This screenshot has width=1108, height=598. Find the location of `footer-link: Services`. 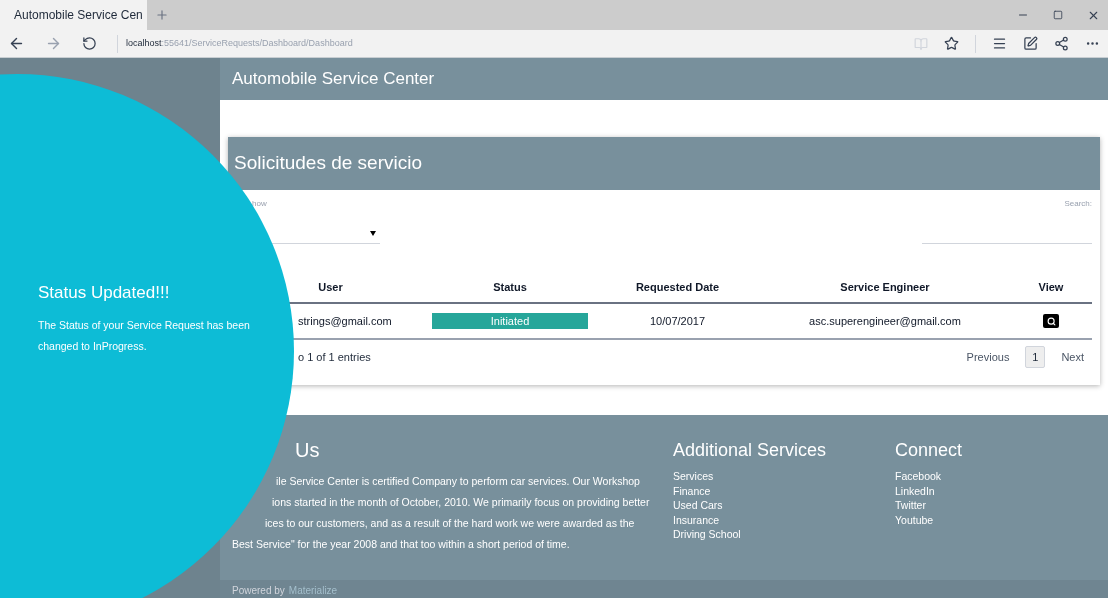

footer-link: Services is located at coordinates (693, 476).